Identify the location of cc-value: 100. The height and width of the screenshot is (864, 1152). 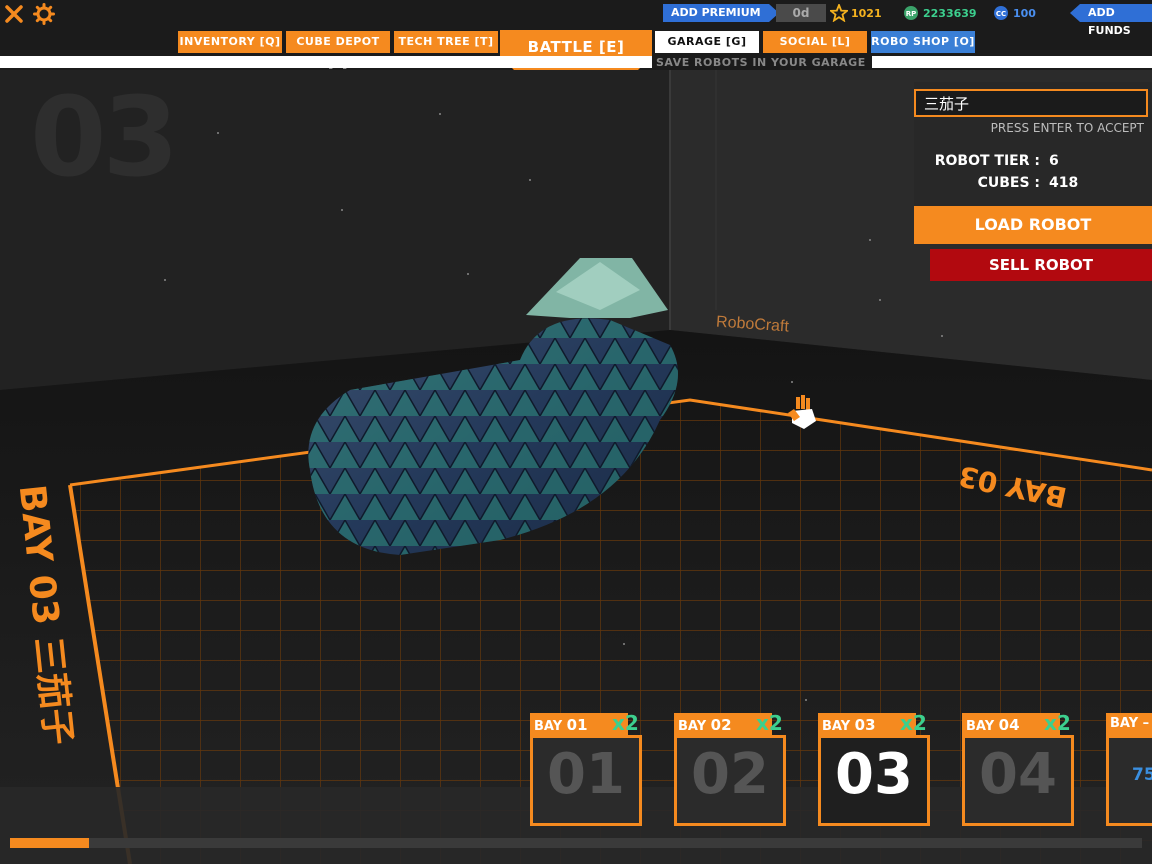
(1024, 13).